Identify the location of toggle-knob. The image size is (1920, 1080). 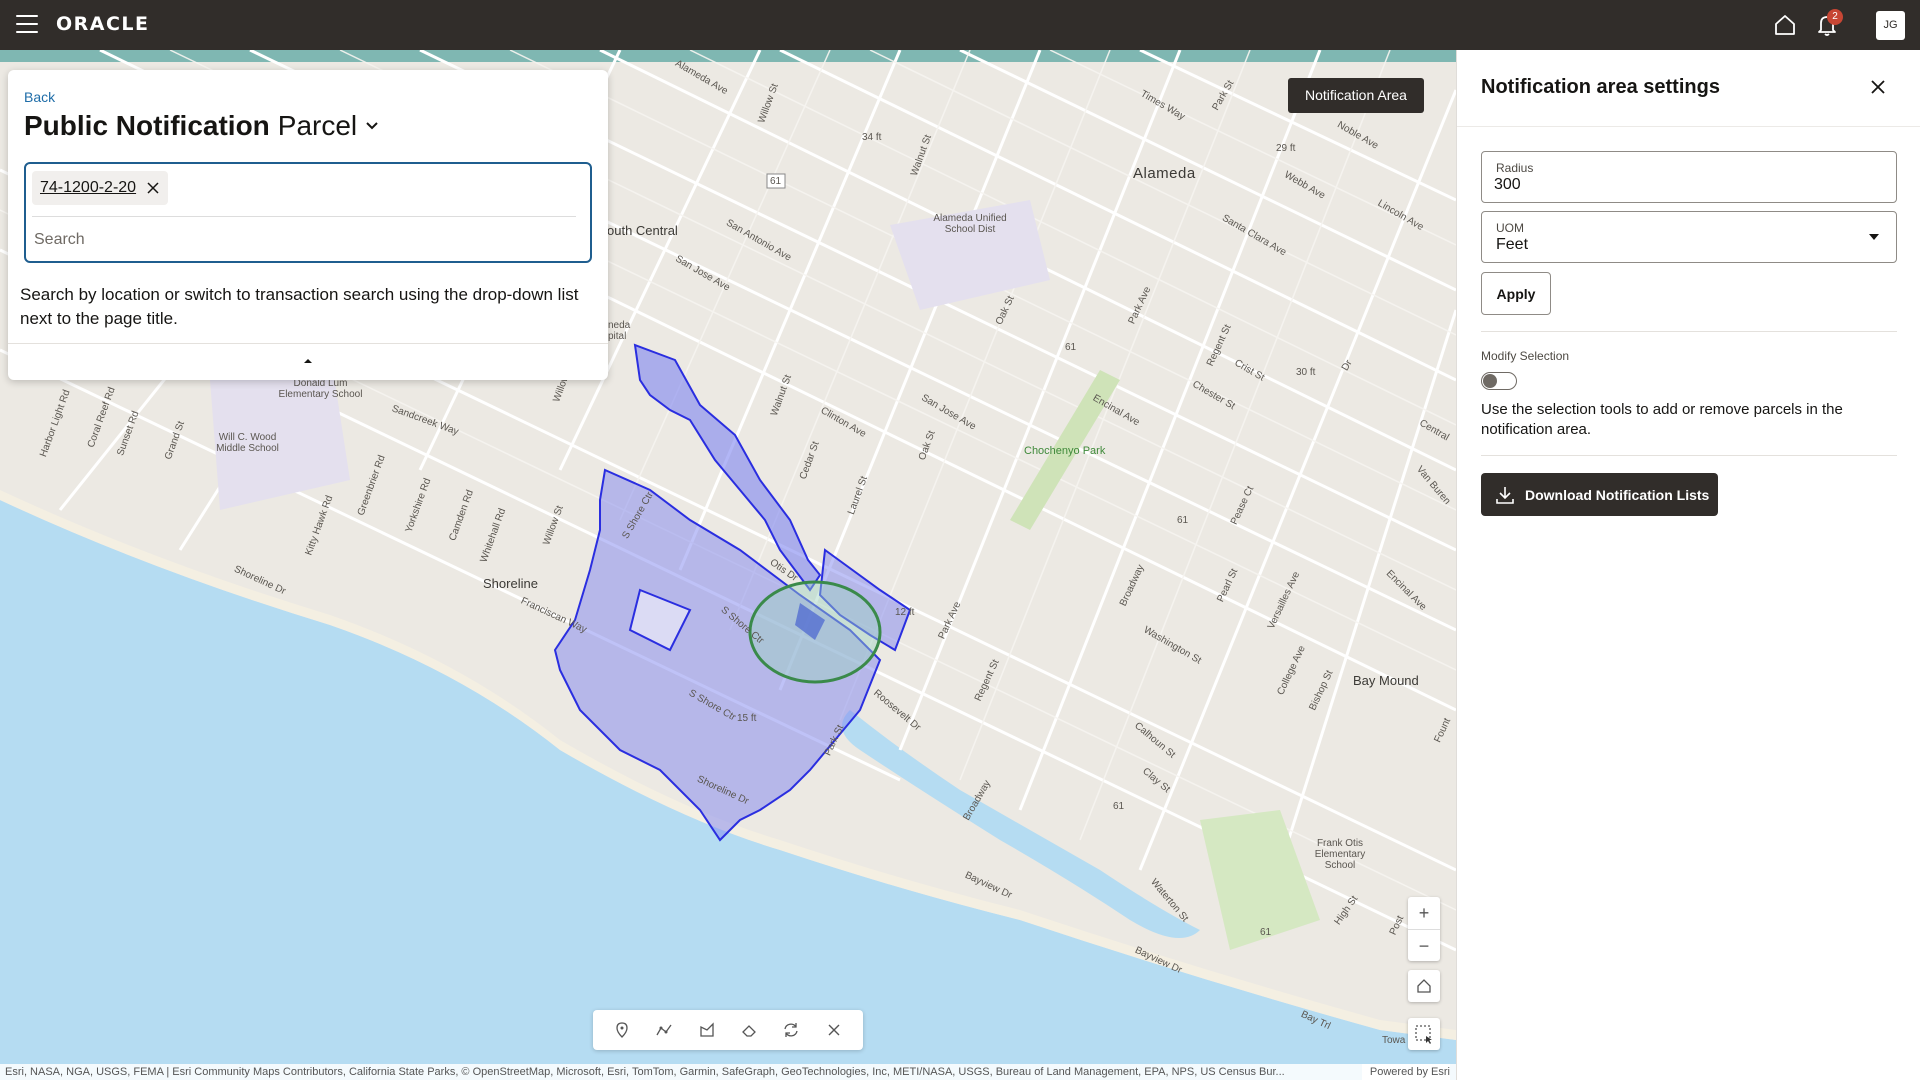
(1490, 381).